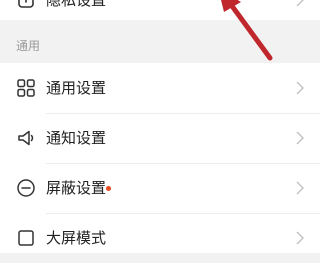 The image size is (320, 263). I want to click on privacy-card: 隐私设置, so click(160, 10).